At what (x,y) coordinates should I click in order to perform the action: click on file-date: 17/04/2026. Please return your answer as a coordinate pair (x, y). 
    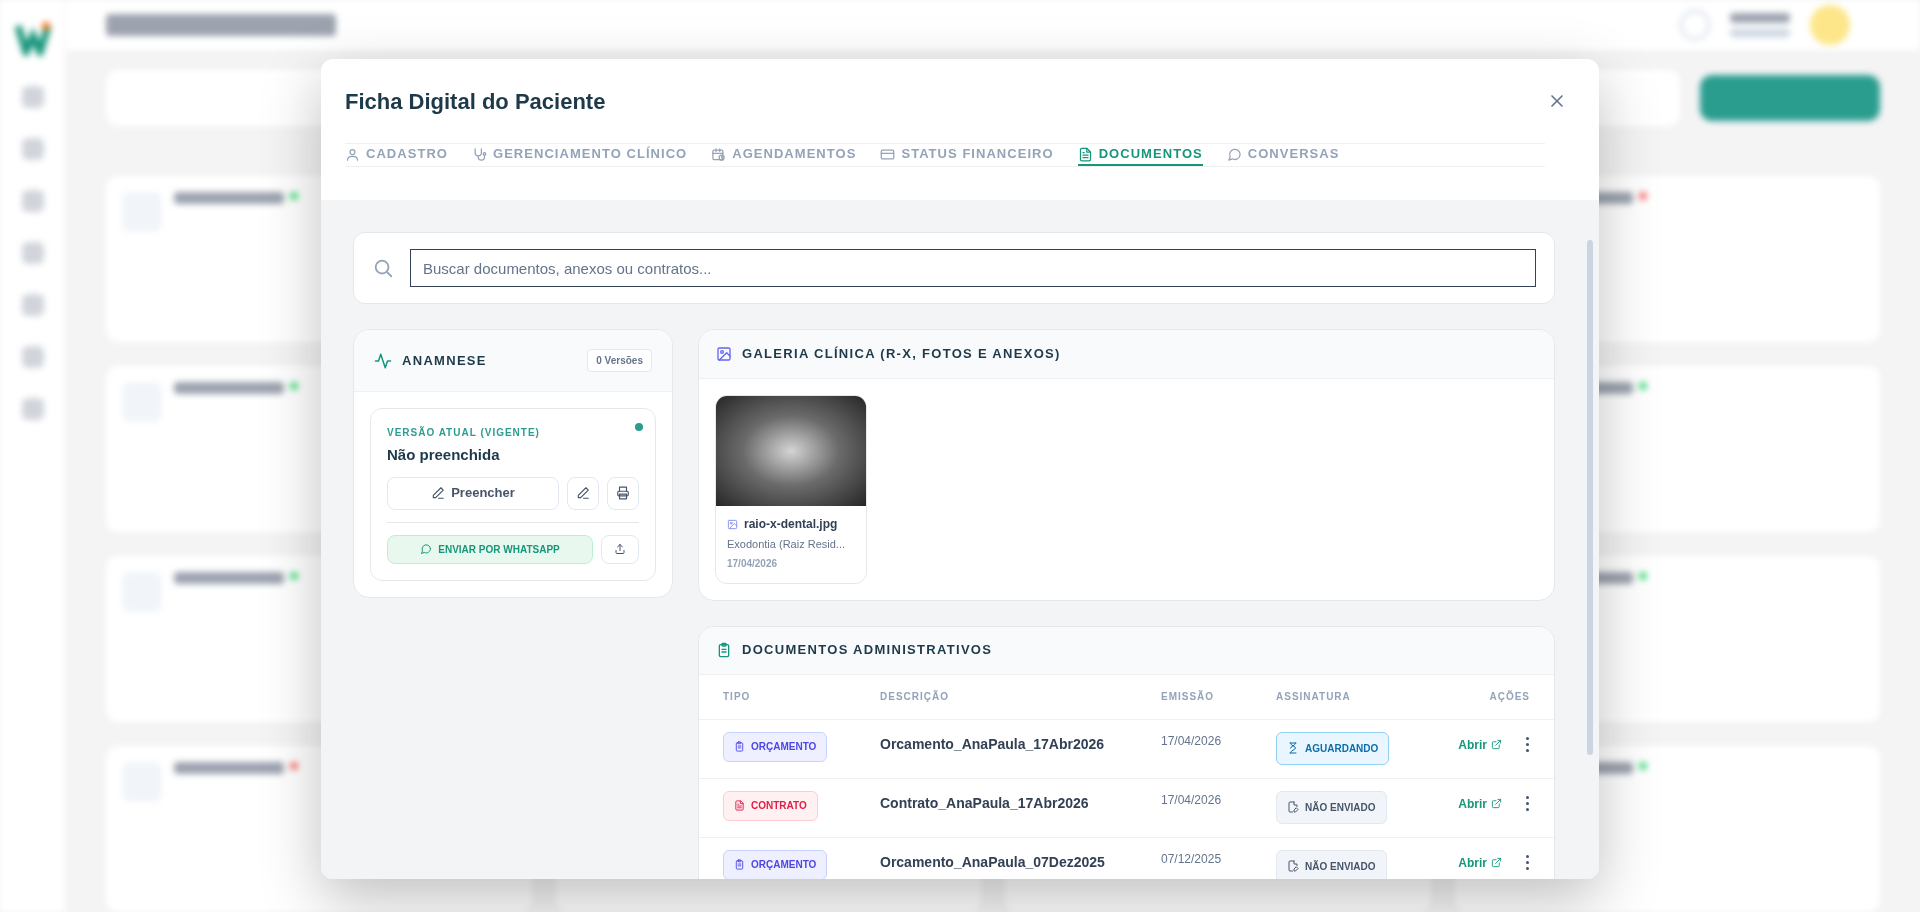
    Looking at the image, I should click on (753, 563).